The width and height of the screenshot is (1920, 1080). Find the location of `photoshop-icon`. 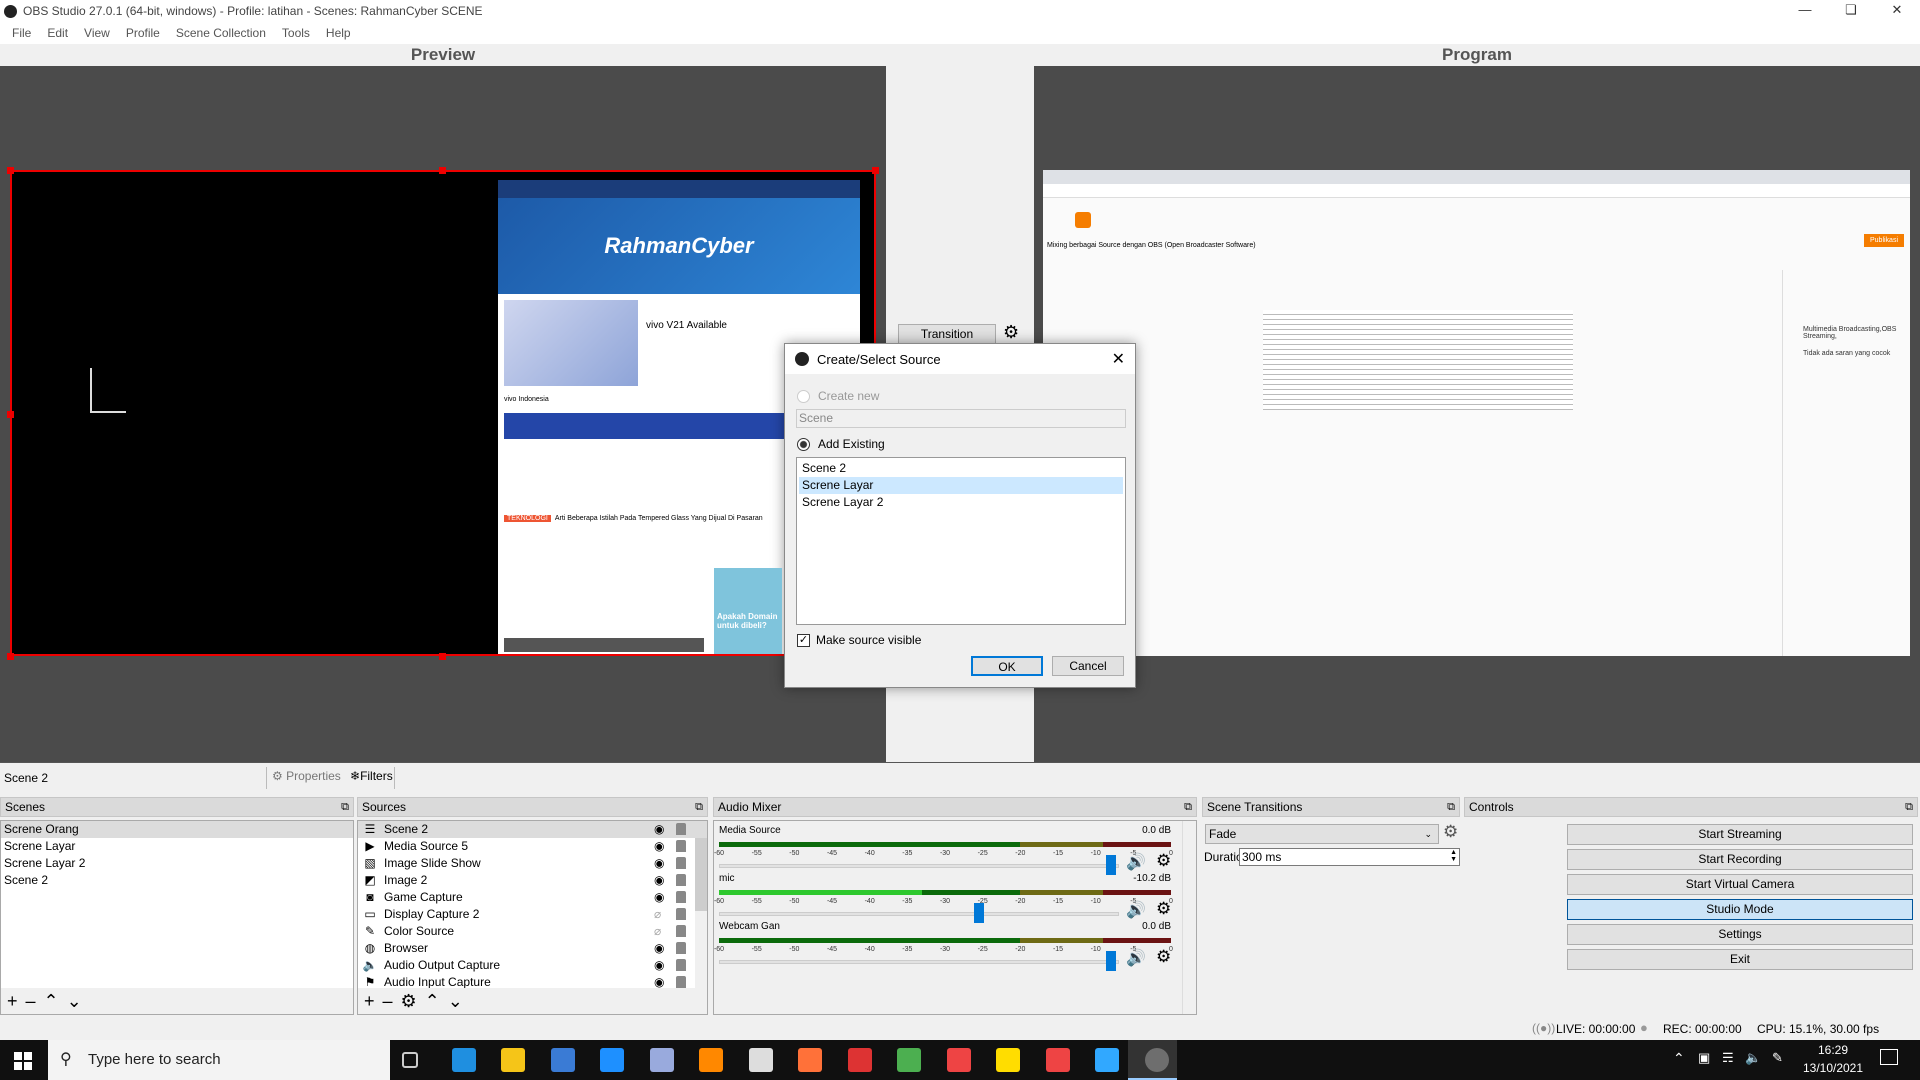

photoshop-icon is located at coordinates (1107, 1060).